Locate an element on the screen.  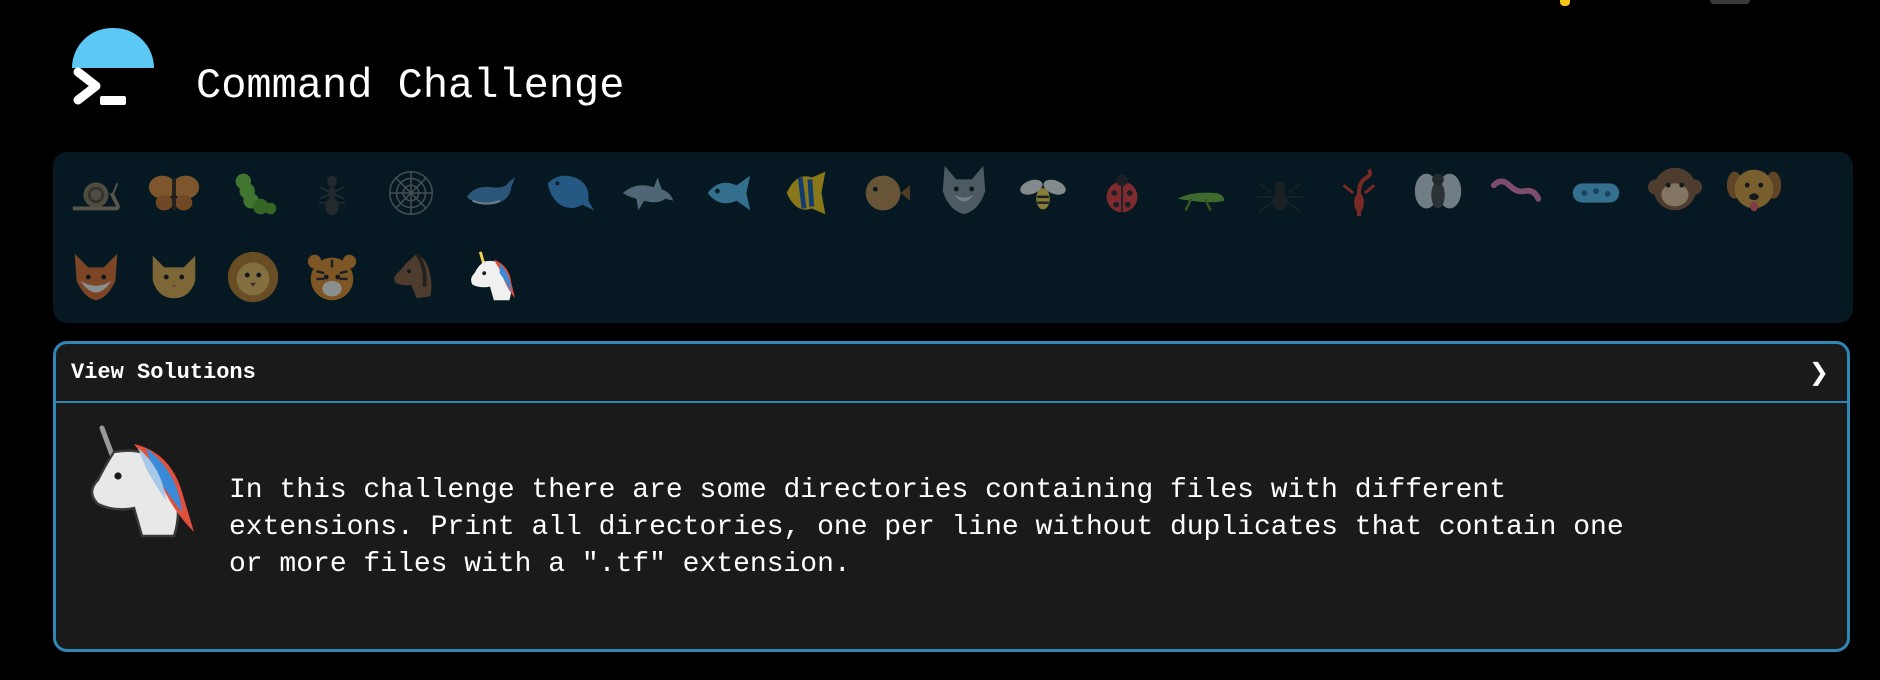
level-dog is located at coordinates (1754, 189).